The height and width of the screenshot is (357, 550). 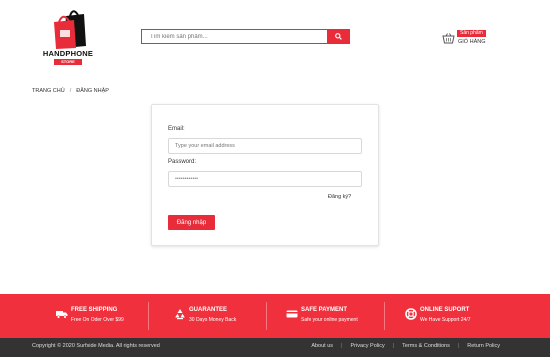 I want to click on breadcrumb-home: TRANG CHỦ, so click(x=48, y=91).